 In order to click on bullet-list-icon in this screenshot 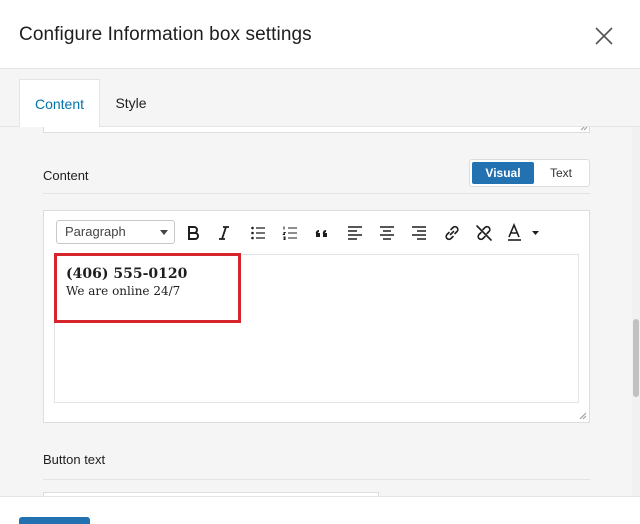, I will do `click(258, 233)`.